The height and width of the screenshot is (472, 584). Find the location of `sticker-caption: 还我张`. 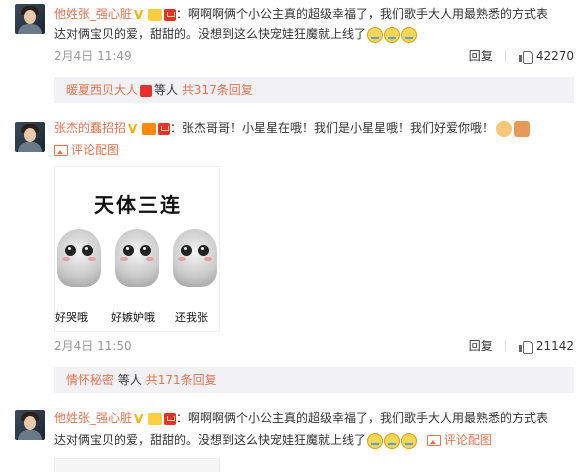

sticker-caption: 还我张 is located at coordinates (191, 317).